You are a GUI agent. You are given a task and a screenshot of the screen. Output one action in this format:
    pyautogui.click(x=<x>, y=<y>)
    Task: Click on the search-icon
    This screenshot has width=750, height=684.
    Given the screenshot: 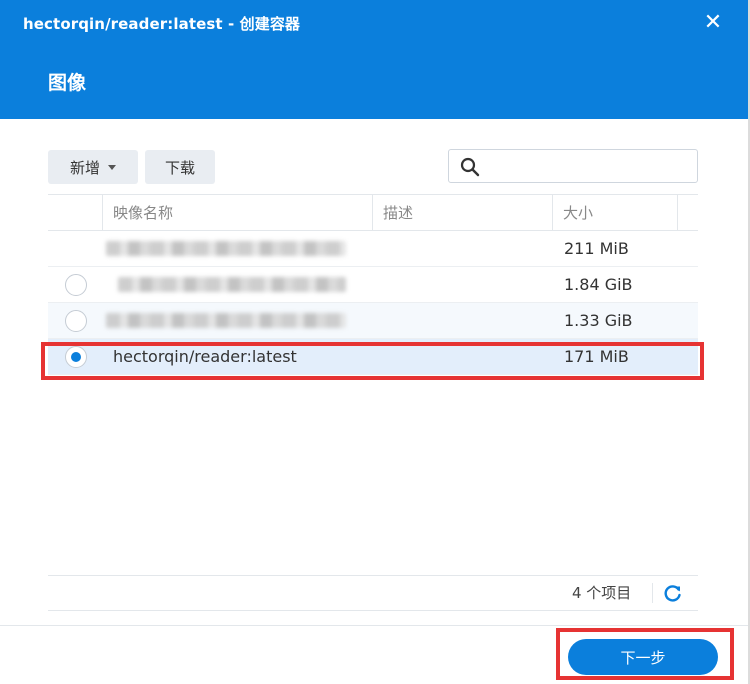 What is the action you would take?
    pyautogui.click(x=470, y=167)
    